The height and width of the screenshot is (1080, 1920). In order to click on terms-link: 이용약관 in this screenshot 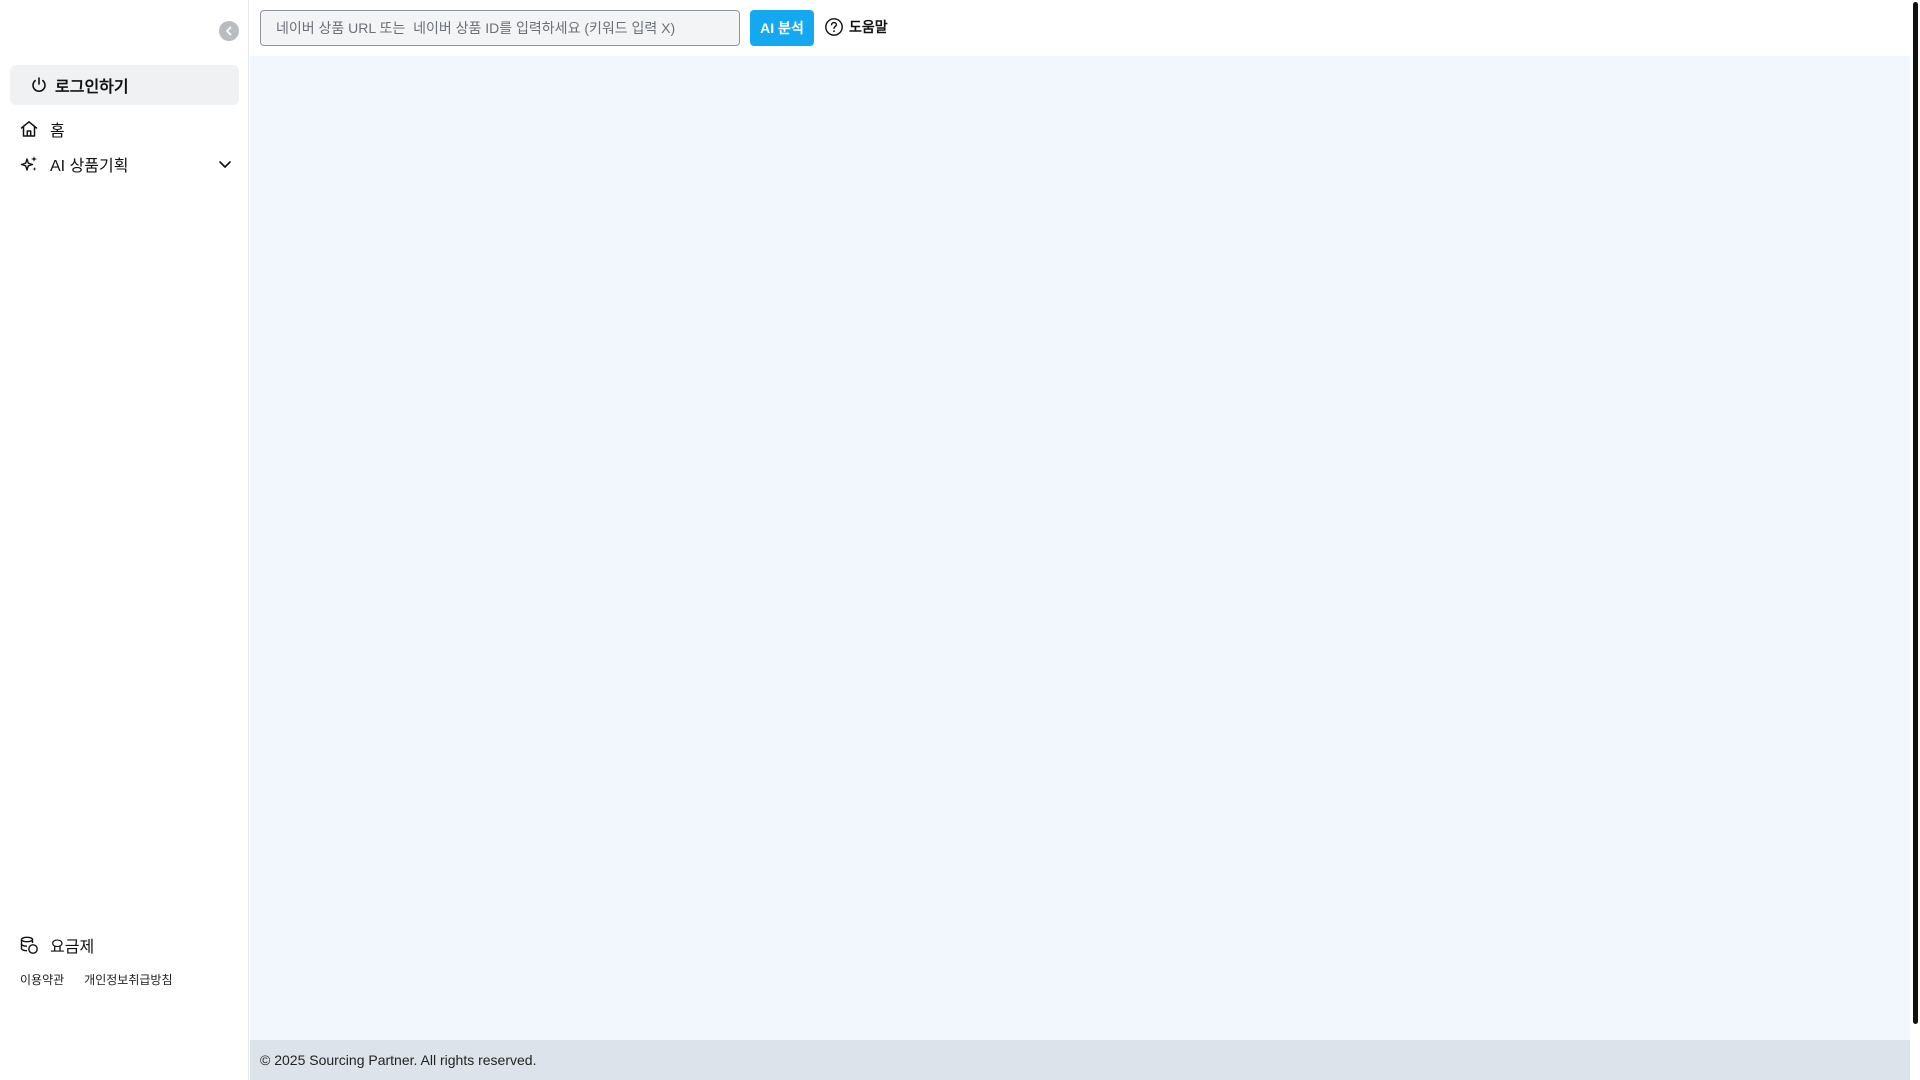, I will do `click(42, 979)`.